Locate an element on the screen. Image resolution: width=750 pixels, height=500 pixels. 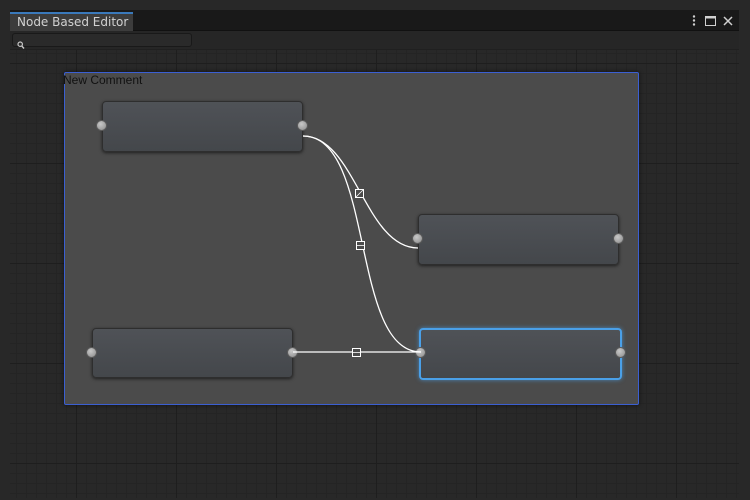
maximize-icon is located at coordinates (710, 20).